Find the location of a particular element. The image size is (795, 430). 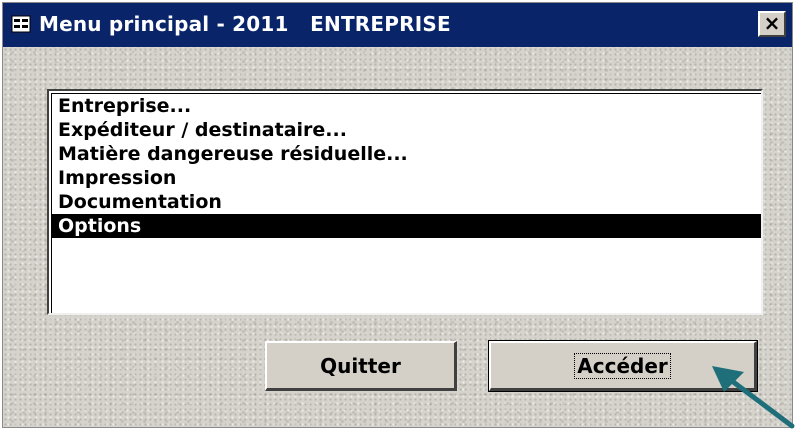

access-button-label: Accéder is located at coordinates (622, 365).